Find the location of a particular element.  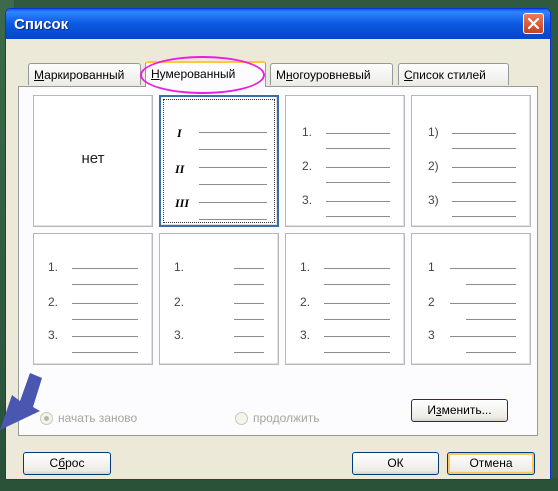

style-arabic-paren: 1) 2) 3) is located at coordinates (471, 161).